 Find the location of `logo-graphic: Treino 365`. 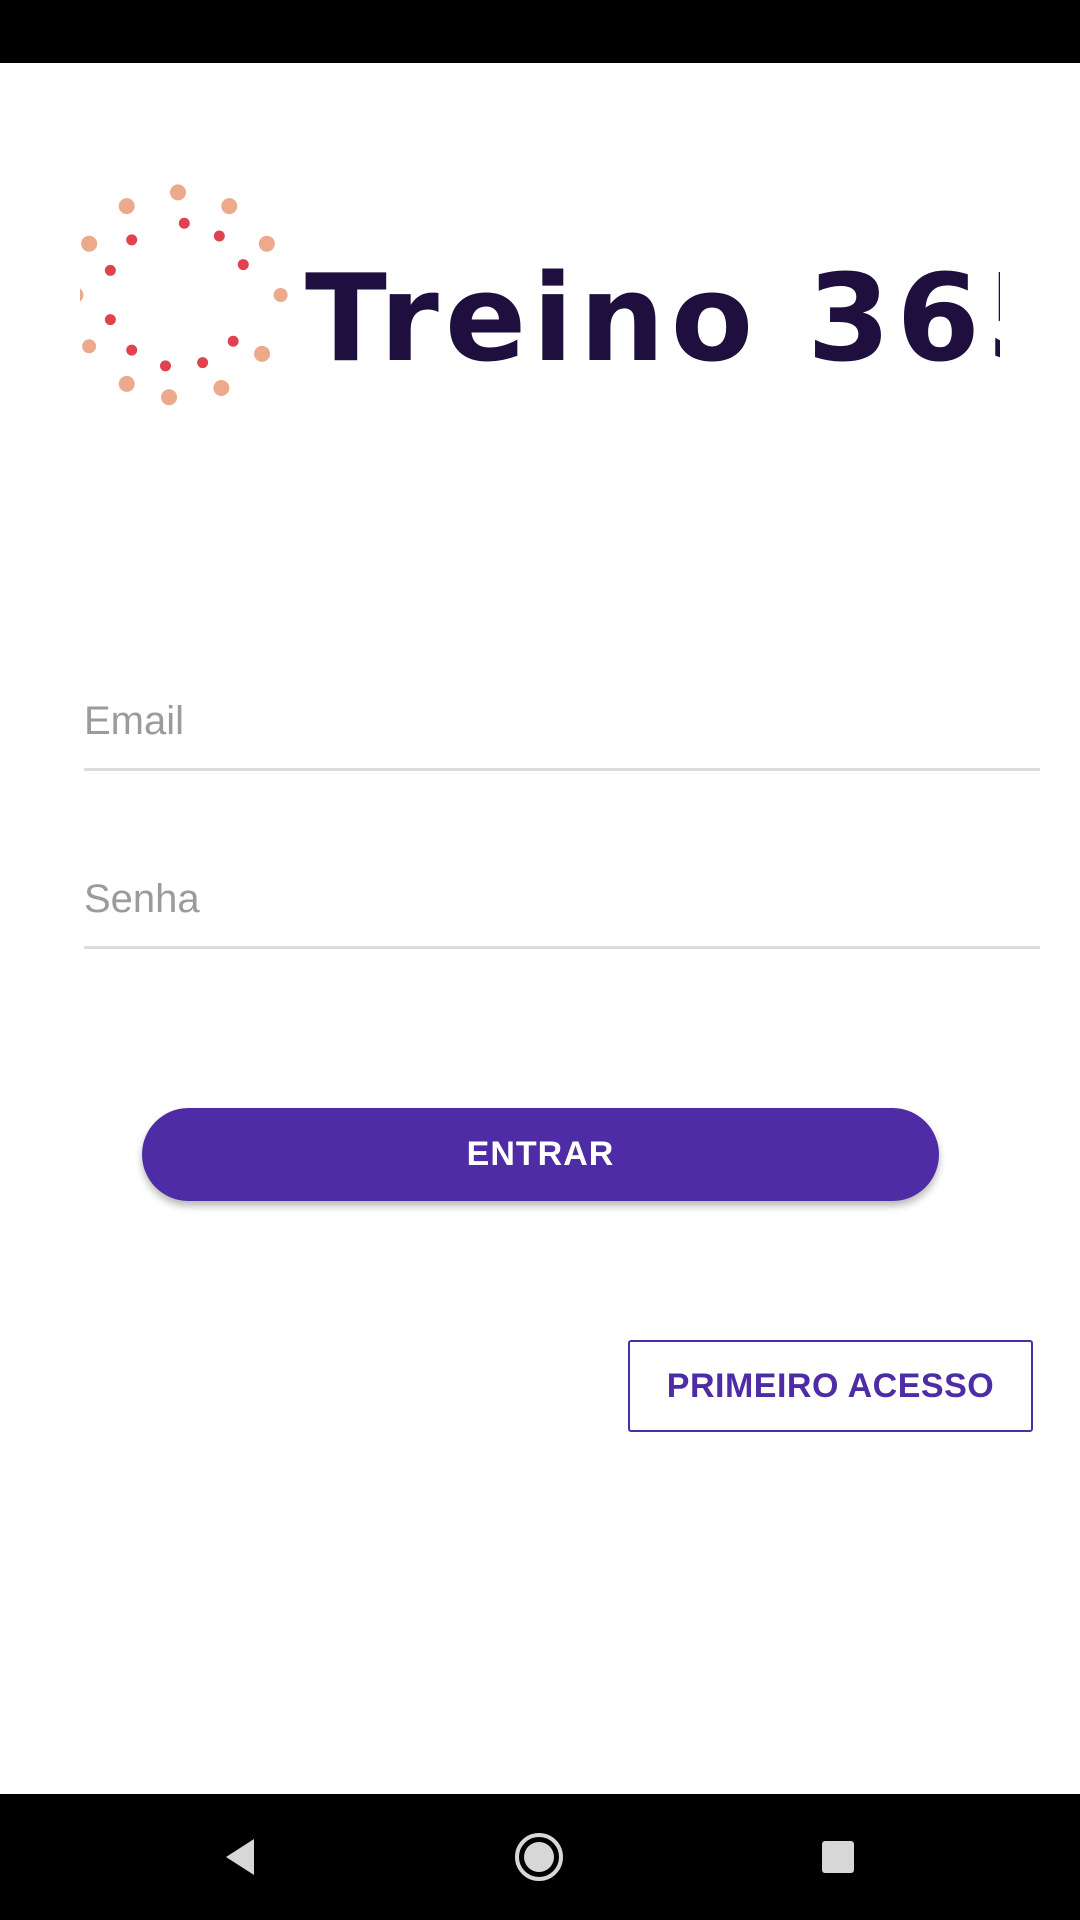

logo-graphic: Treino 365 is located at coordinates (540, 295).